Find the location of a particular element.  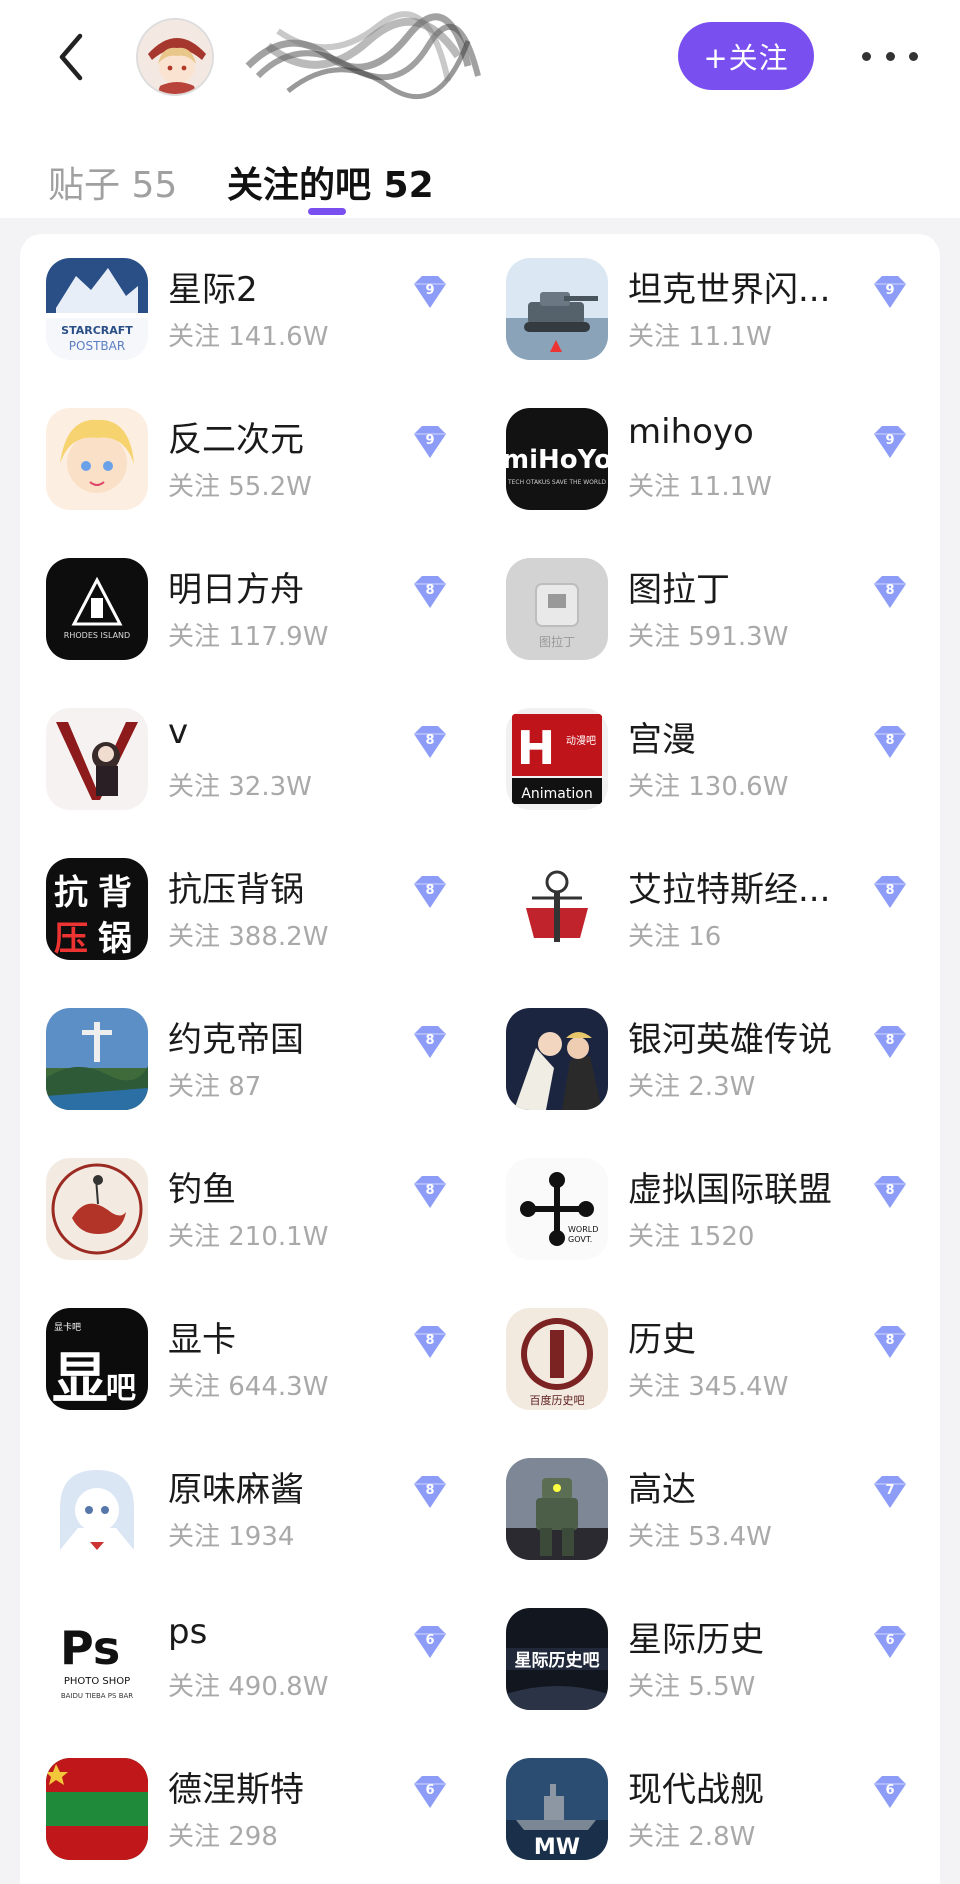

transnistria-bar-logo is located at coordinates (97, 1809).